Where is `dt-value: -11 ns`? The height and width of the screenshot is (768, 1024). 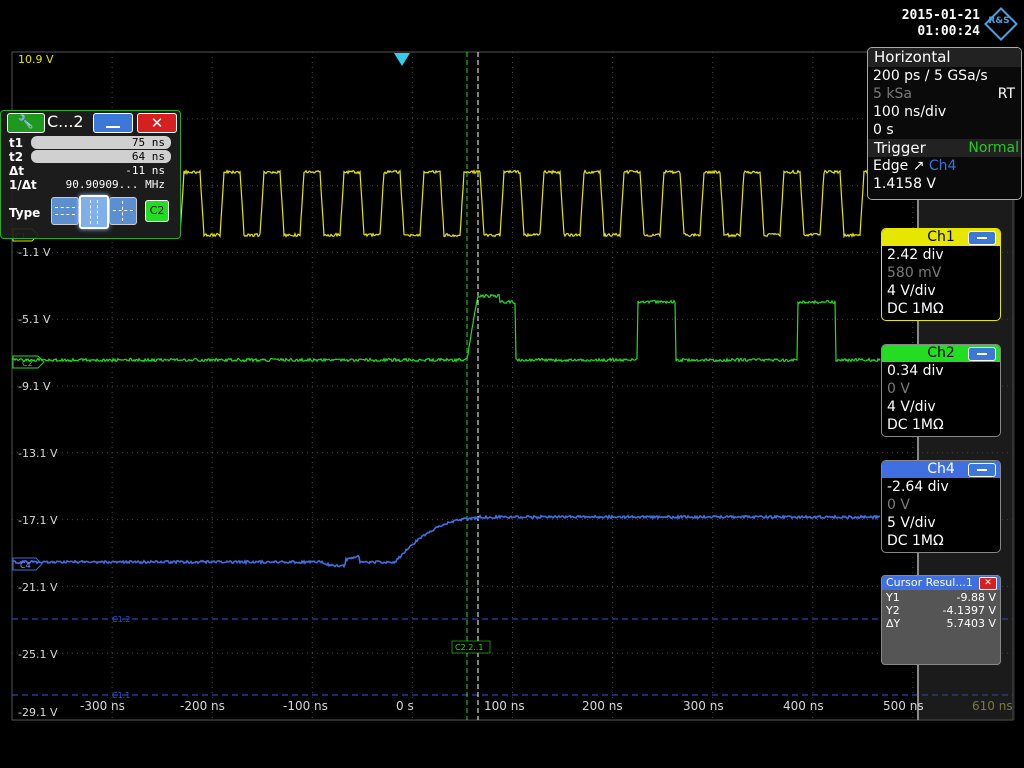
dt-value: -11 ns is located at coordinates (101, 170).